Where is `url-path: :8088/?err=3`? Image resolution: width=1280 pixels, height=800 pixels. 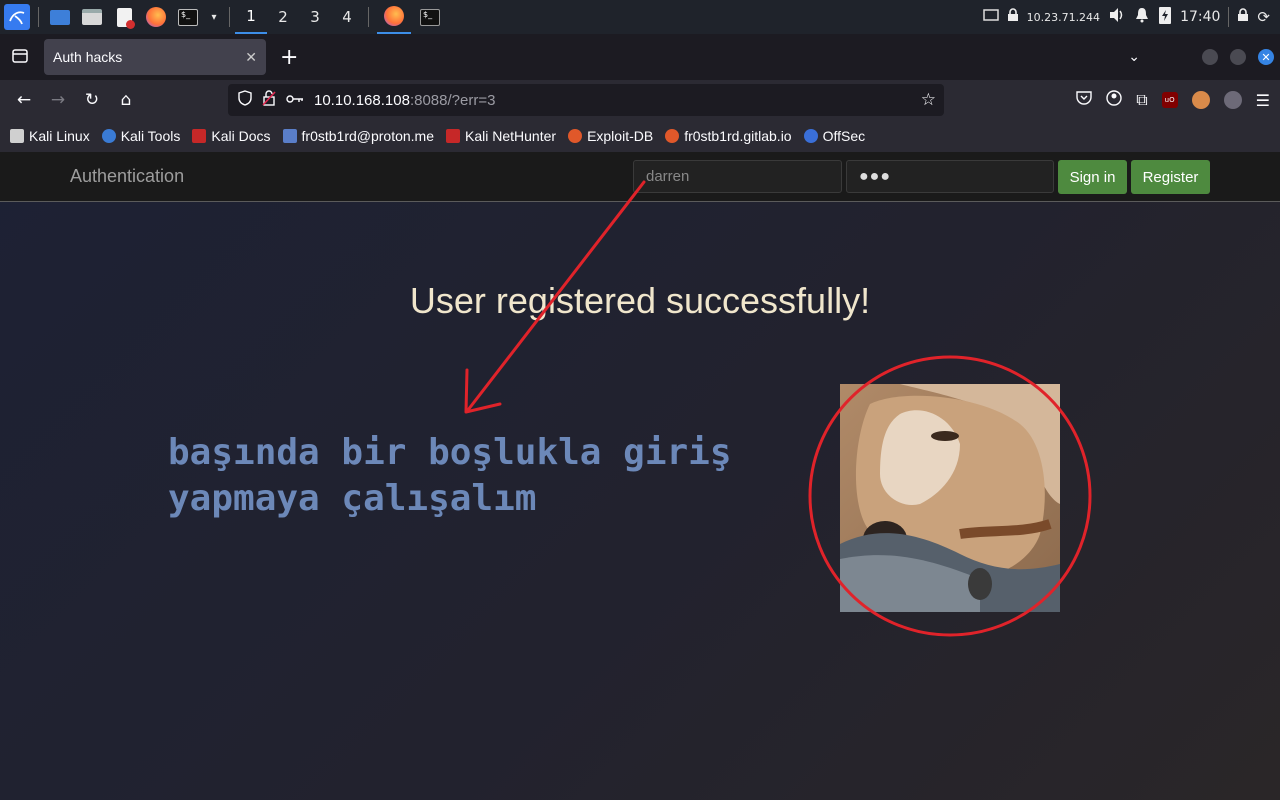 url-path: :8088/?err=3 is located at coordinates (452, 100).